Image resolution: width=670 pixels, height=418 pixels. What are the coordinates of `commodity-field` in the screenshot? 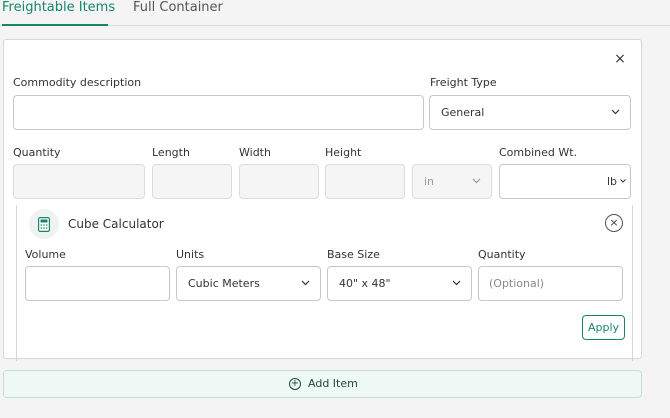 It's located at (218, 112).